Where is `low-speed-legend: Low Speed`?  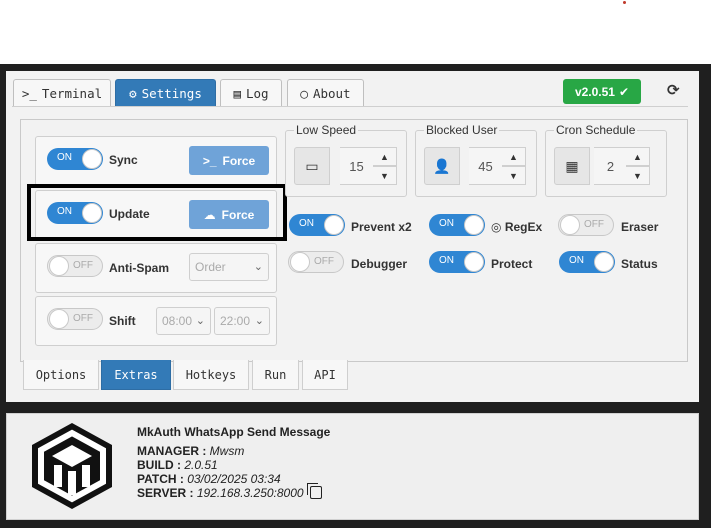
low-speed-legend: Low Speed is located at coordinates (326, 130).